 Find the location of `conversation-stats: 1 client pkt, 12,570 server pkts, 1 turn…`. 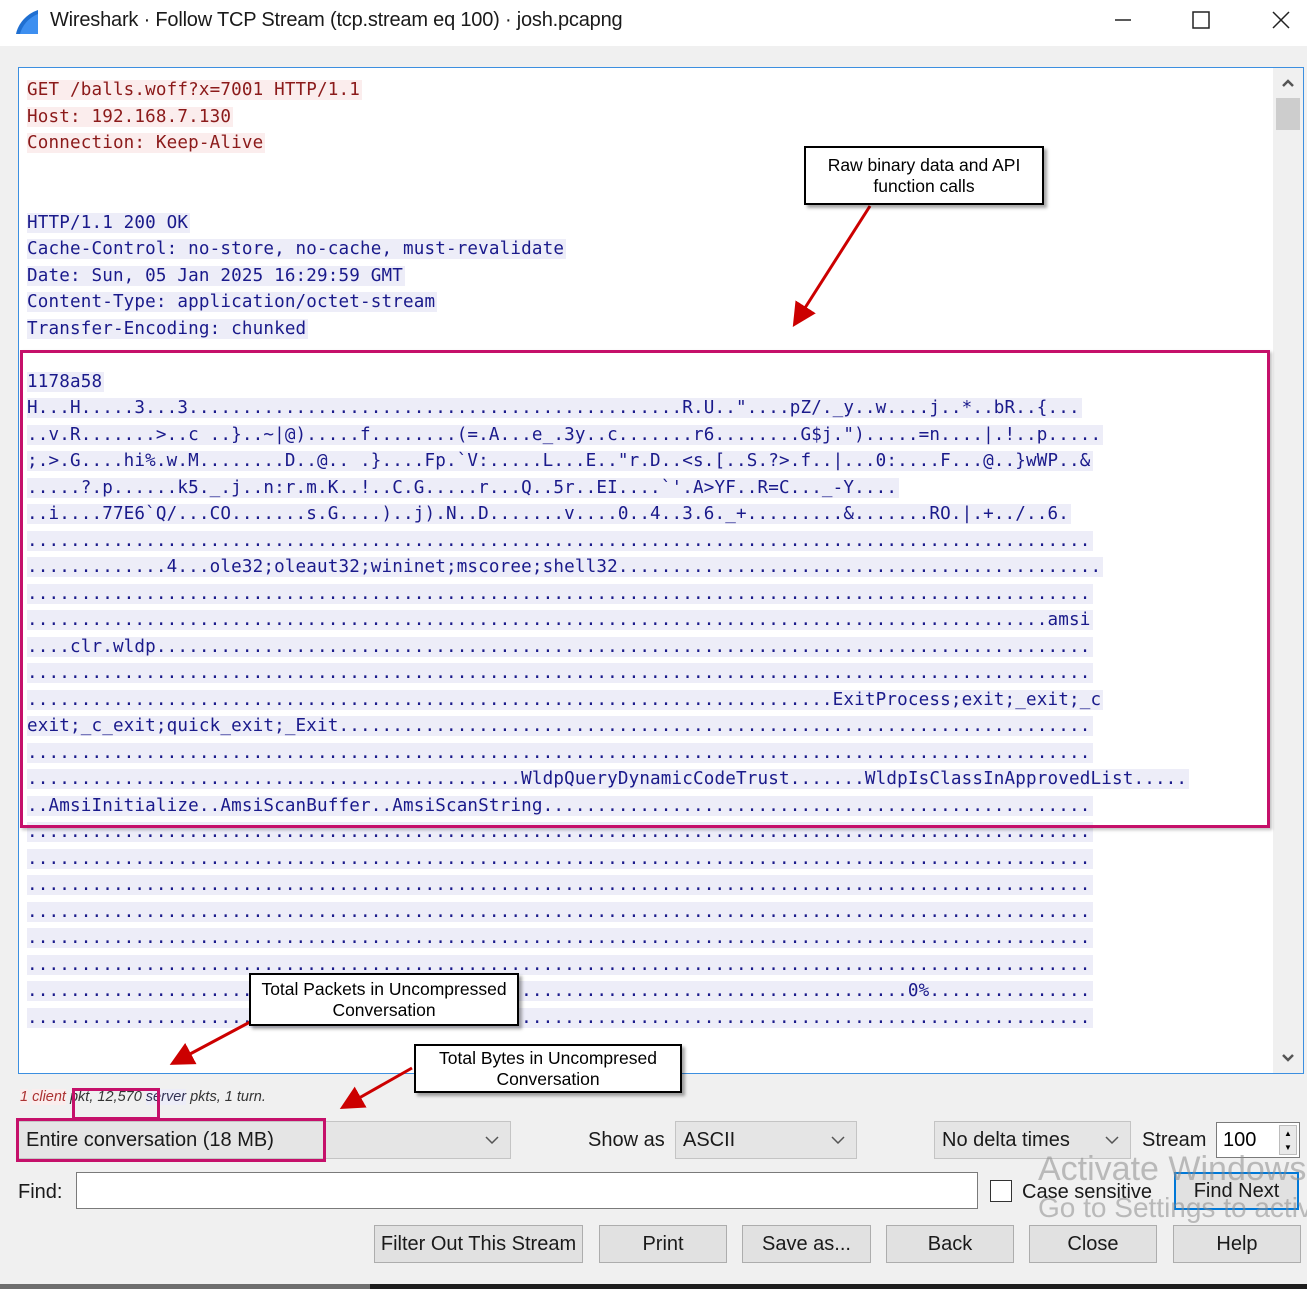

conversation-stats: 1 client pkt, 12,570 server pkts, 1 turn… is located at coordinates (143, 1097).